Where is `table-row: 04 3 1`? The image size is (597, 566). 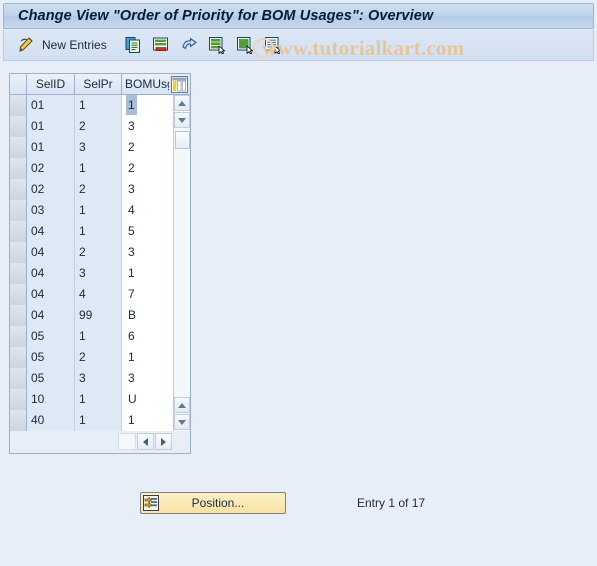 table-row: 04 3 1 is located at coordinates (91, 273).